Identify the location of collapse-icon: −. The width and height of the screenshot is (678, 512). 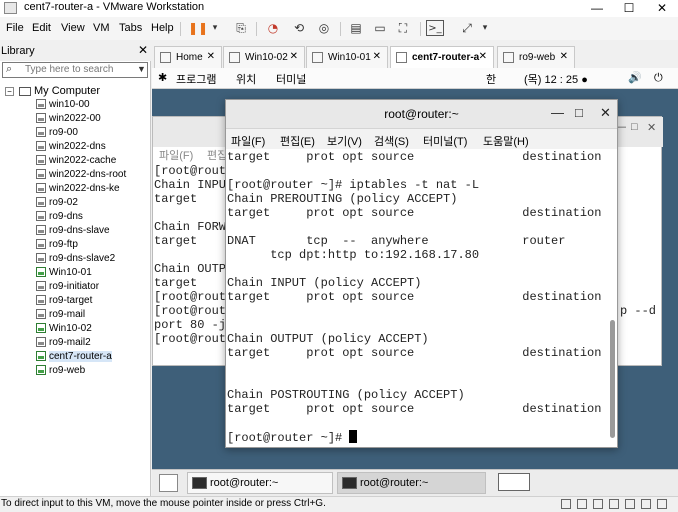
(9, 91).